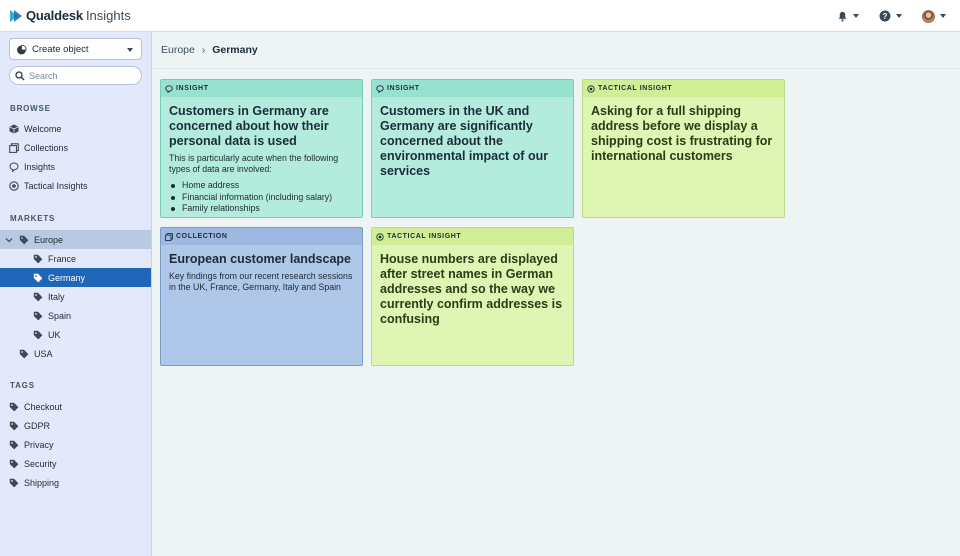  I want to click on browse-heading: BROWSE, so click(30, 108).